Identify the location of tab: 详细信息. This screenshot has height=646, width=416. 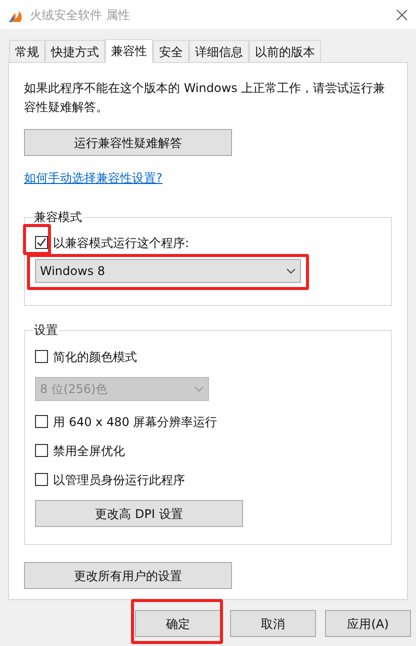
(219, 51).